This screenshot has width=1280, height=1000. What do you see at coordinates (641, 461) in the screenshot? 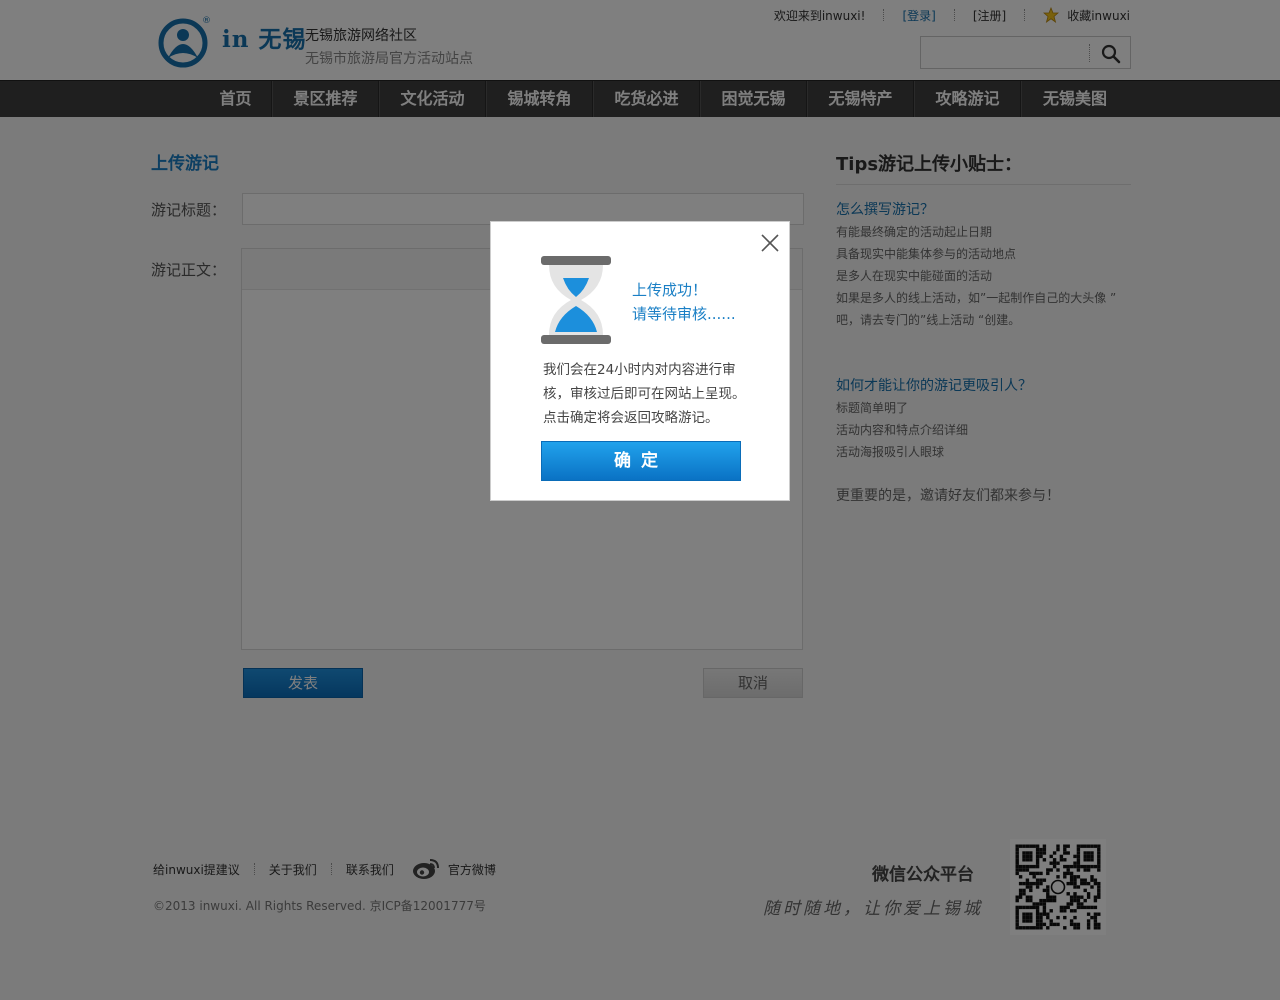
I see `confirm-button: 确定` at bounding box center [641, 461].